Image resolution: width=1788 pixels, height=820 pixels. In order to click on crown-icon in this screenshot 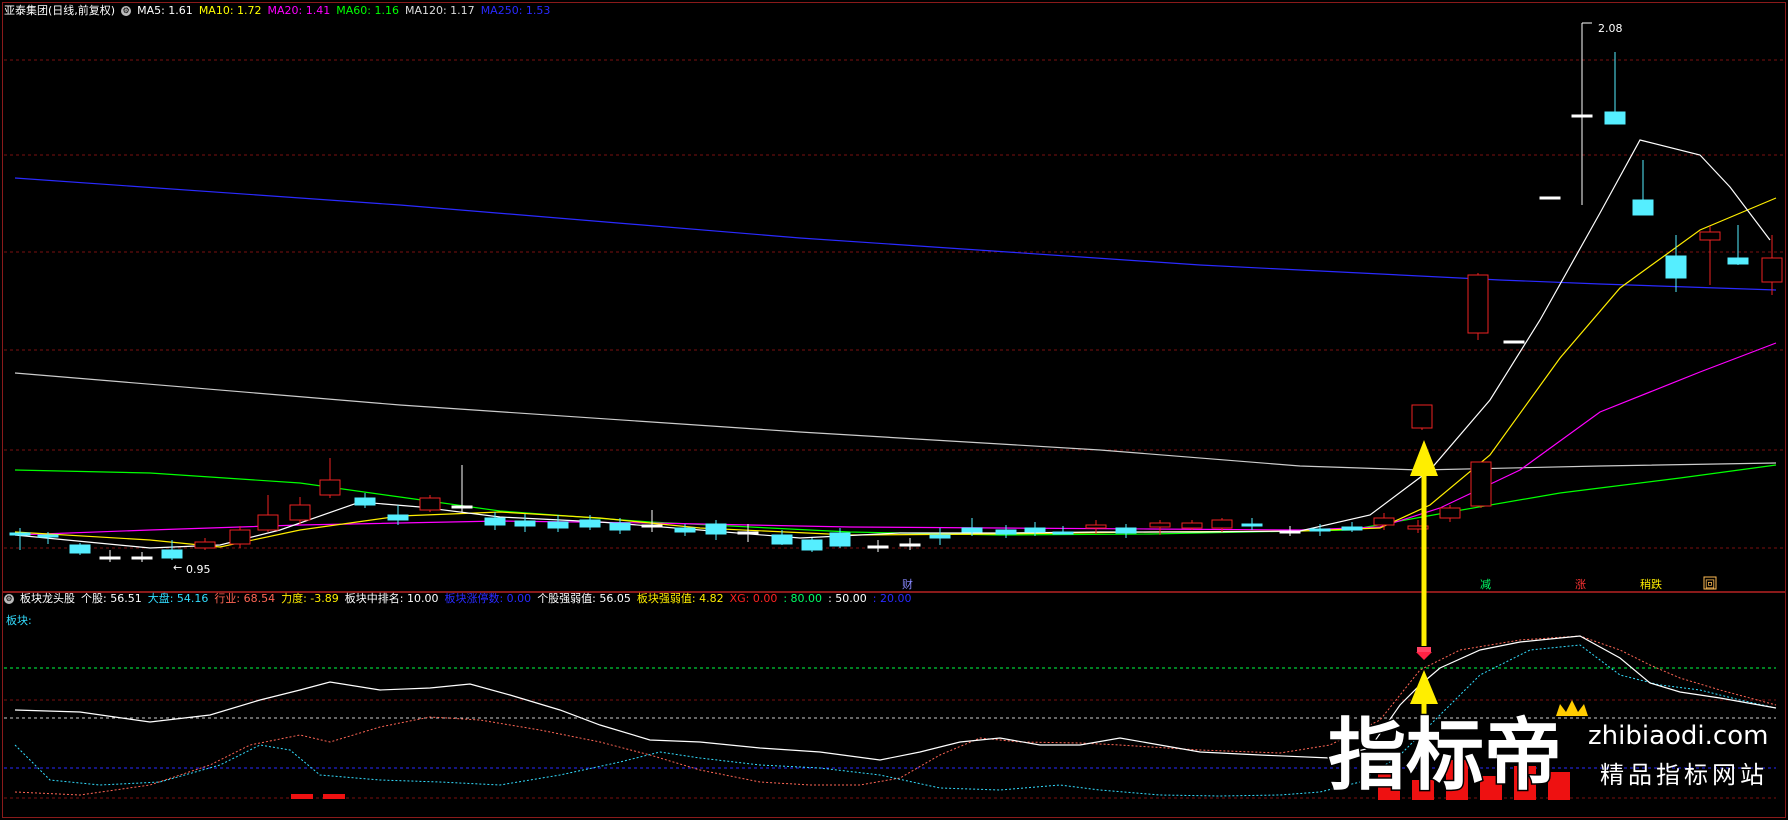, I will do `click(1572, 708)`.